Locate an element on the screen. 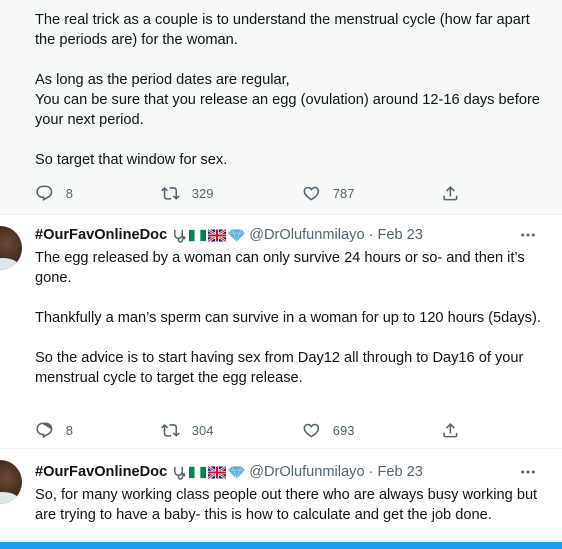  bottom-accent-bar is located at coordinates (281, 544).